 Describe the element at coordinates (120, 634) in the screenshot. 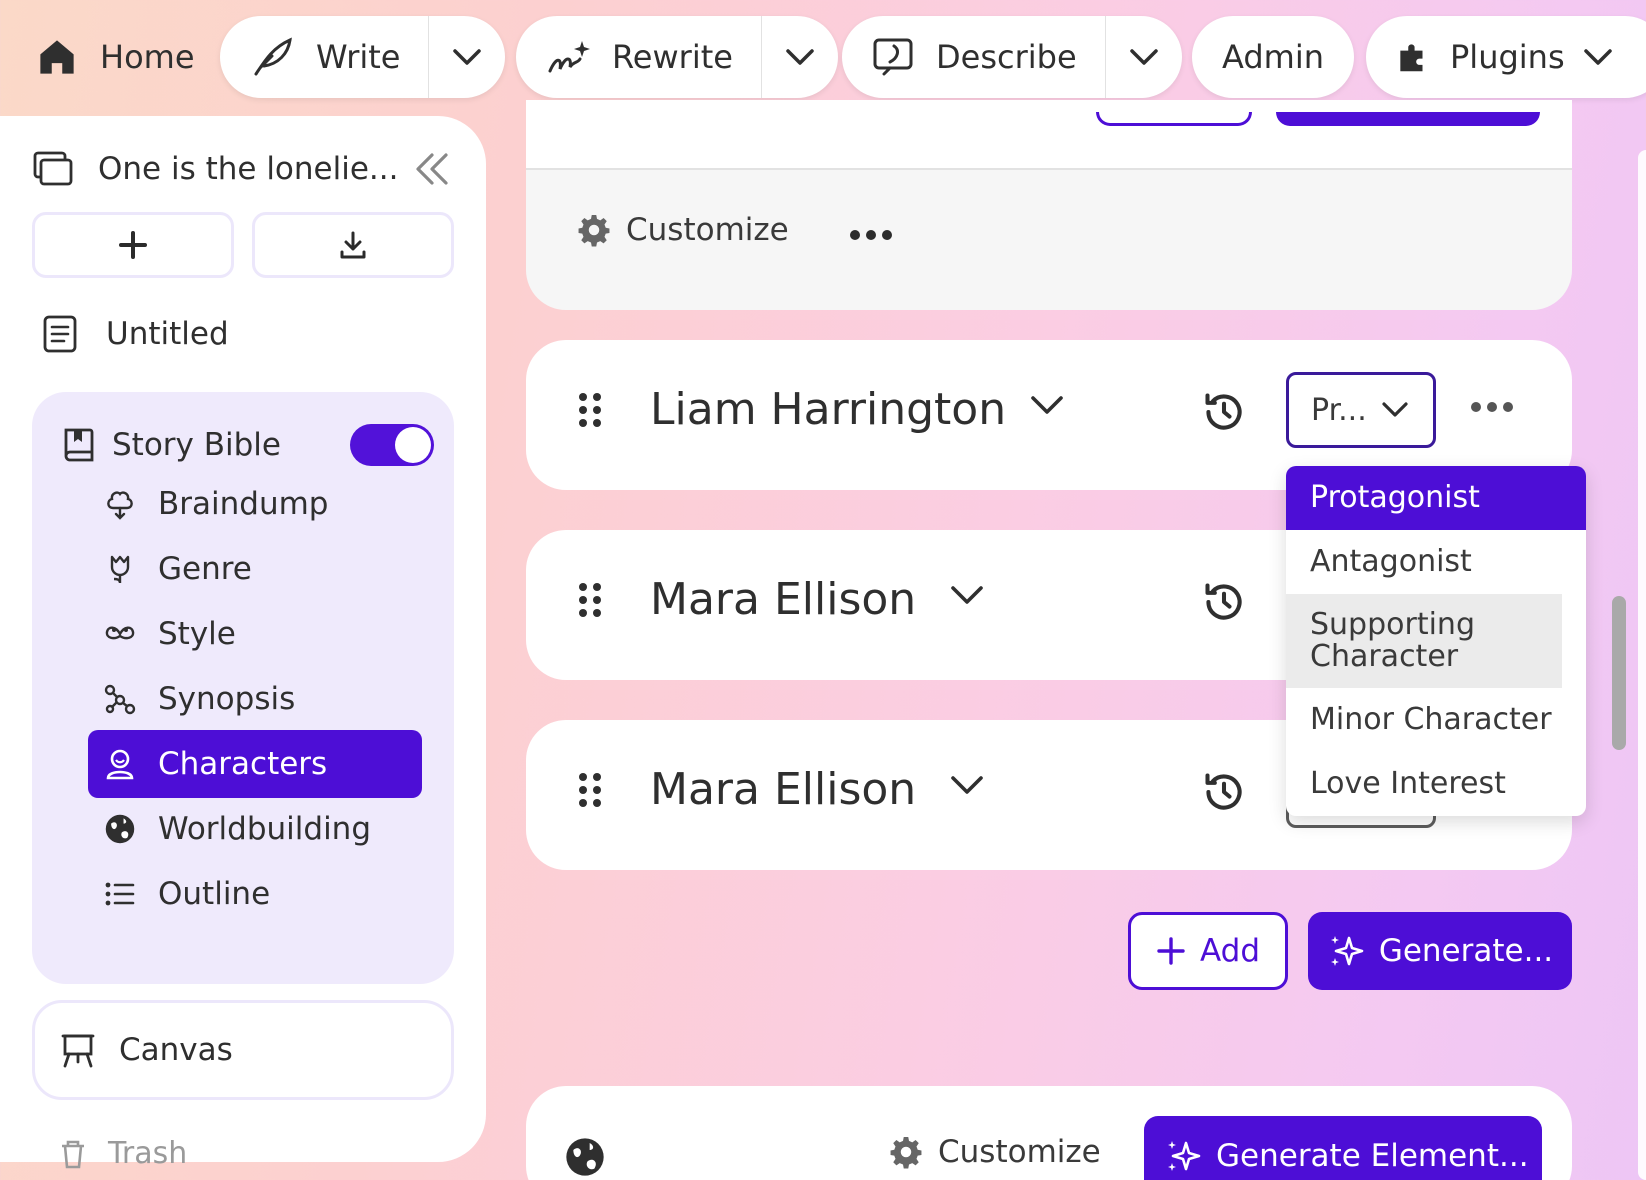

I see `mustache-icon` at that location.